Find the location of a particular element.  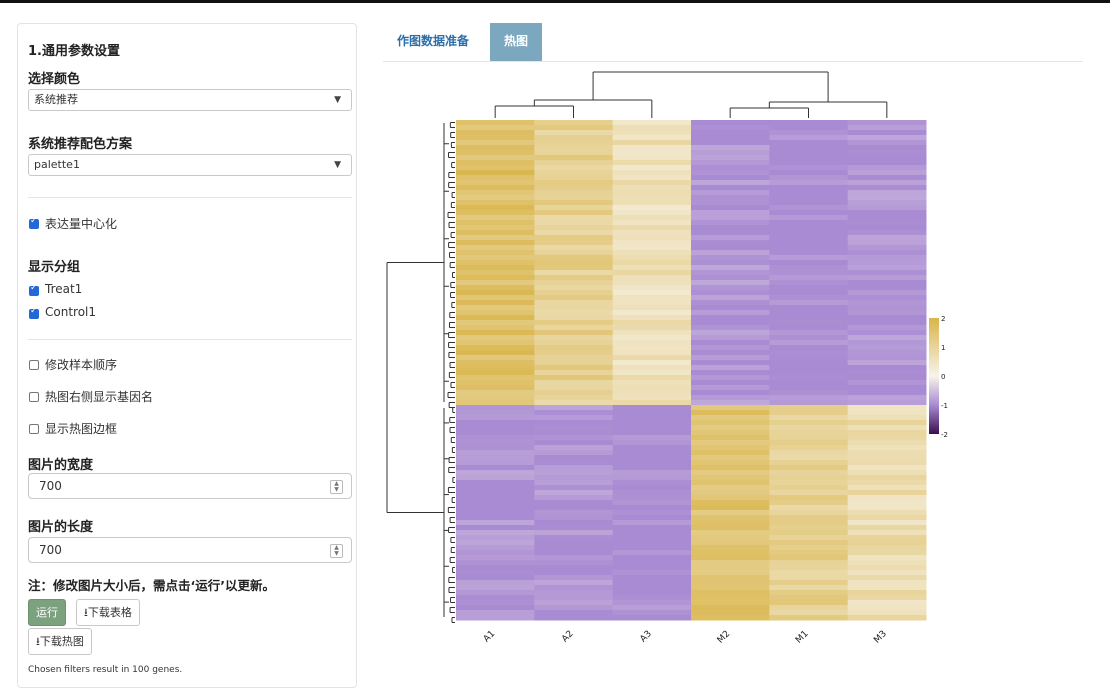

sample-label: A3 is located at coordinates (645, 636).